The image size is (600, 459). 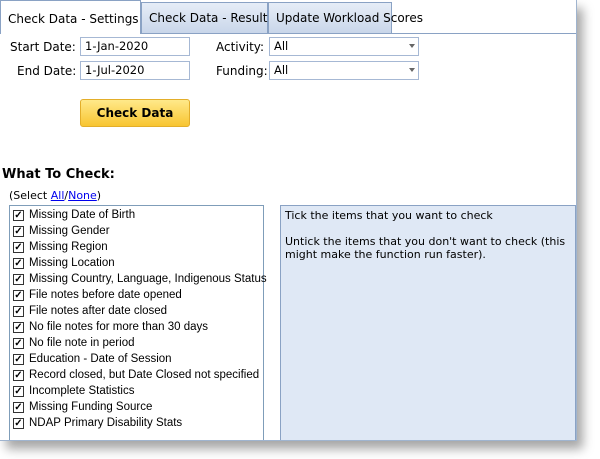 I want to click on select-prefix: (Select, so click(x=30, y=195).